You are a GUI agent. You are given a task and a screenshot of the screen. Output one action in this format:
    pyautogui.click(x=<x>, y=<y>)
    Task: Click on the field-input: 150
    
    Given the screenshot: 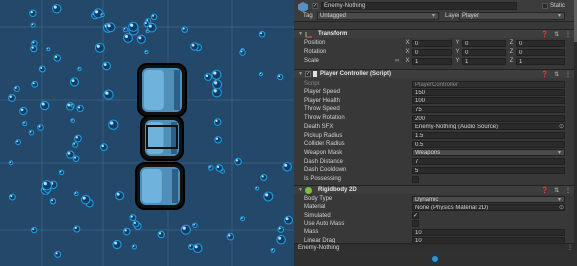 What is the action you would take?
    pyautogui.click(x=488, y=92)
    